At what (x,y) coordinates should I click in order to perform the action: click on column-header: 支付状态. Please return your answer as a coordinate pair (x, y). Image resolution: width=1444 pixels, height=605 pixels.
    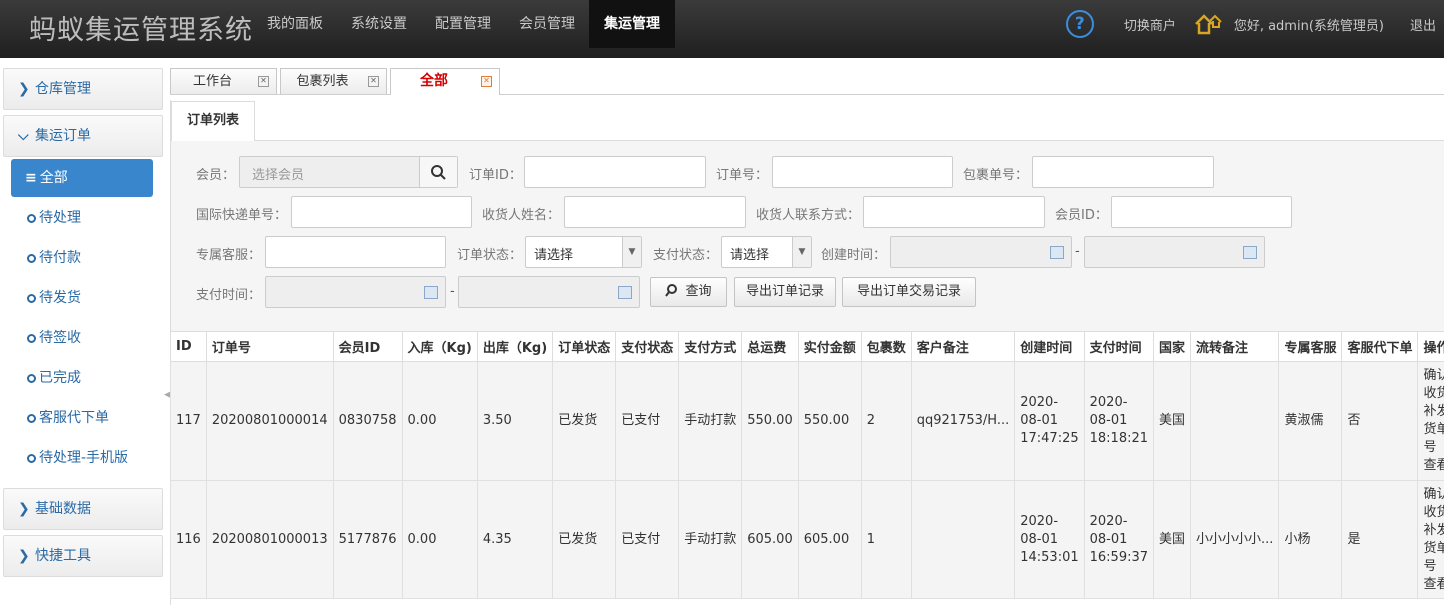
    Looking at the image, I should click on (647, 346).